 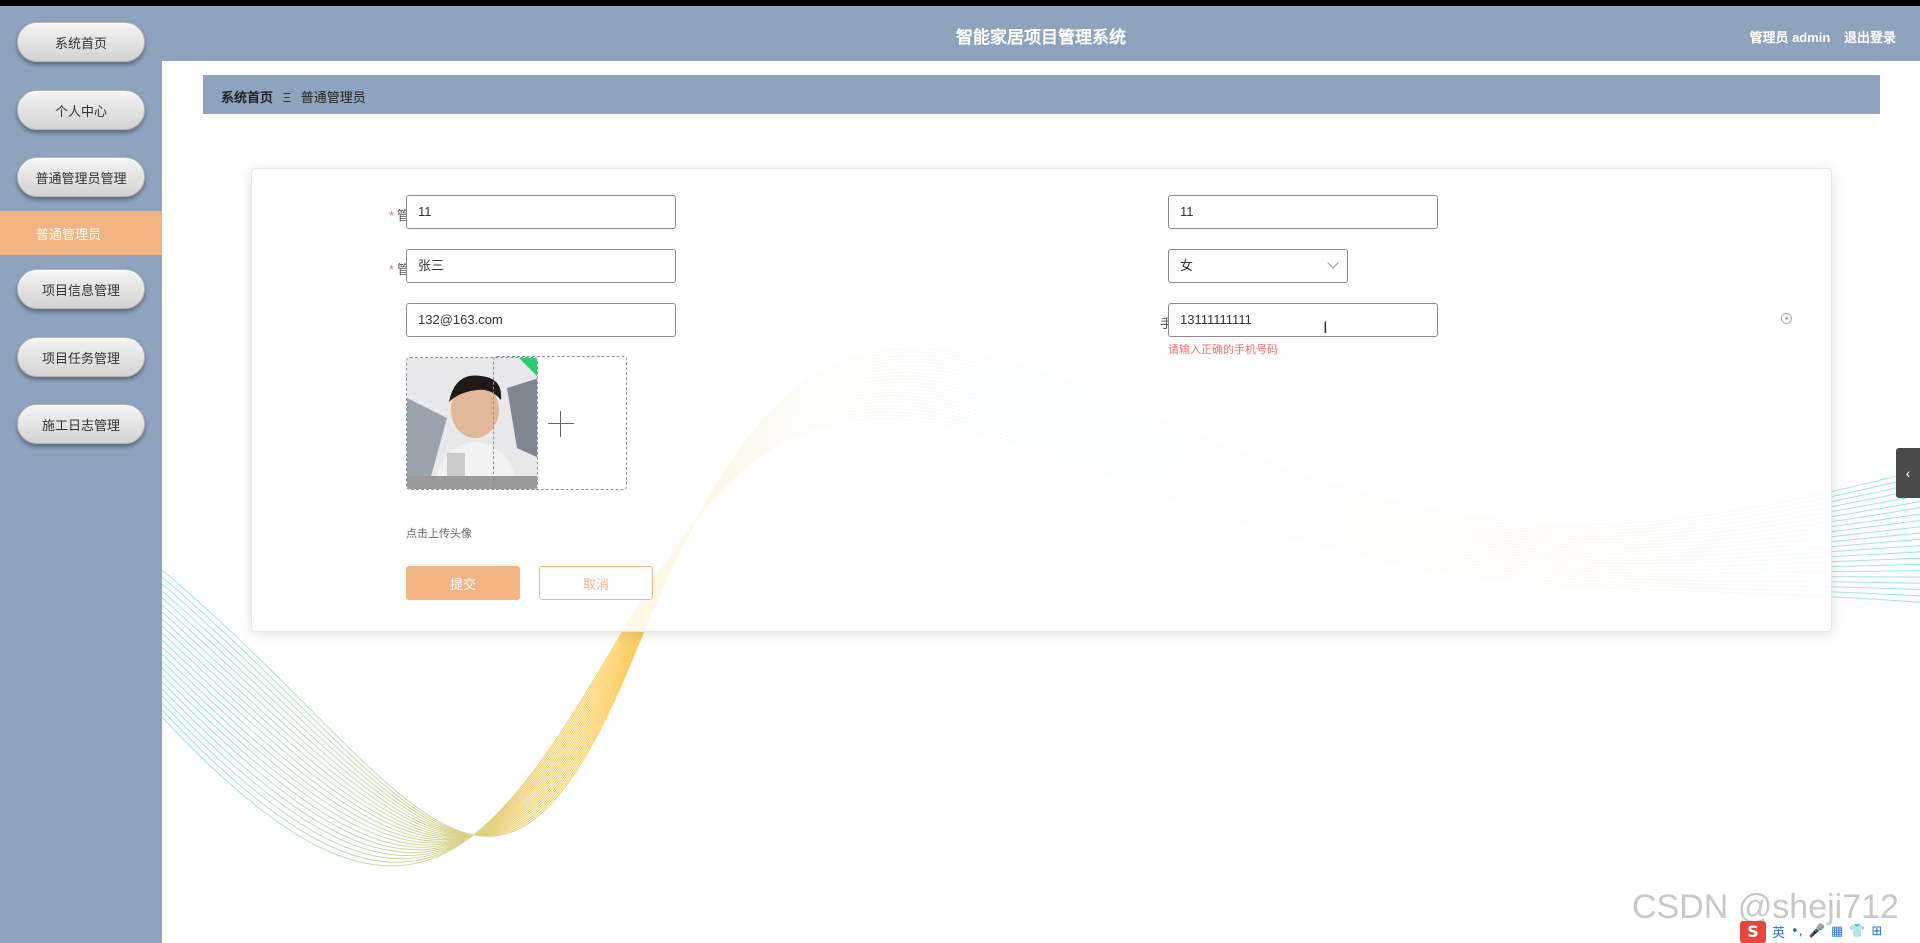 What do you see at coordinates (1857, 931) in the screenshot?
I see `ime-skin-icon: 👕` at bounding box center [1857, 931].